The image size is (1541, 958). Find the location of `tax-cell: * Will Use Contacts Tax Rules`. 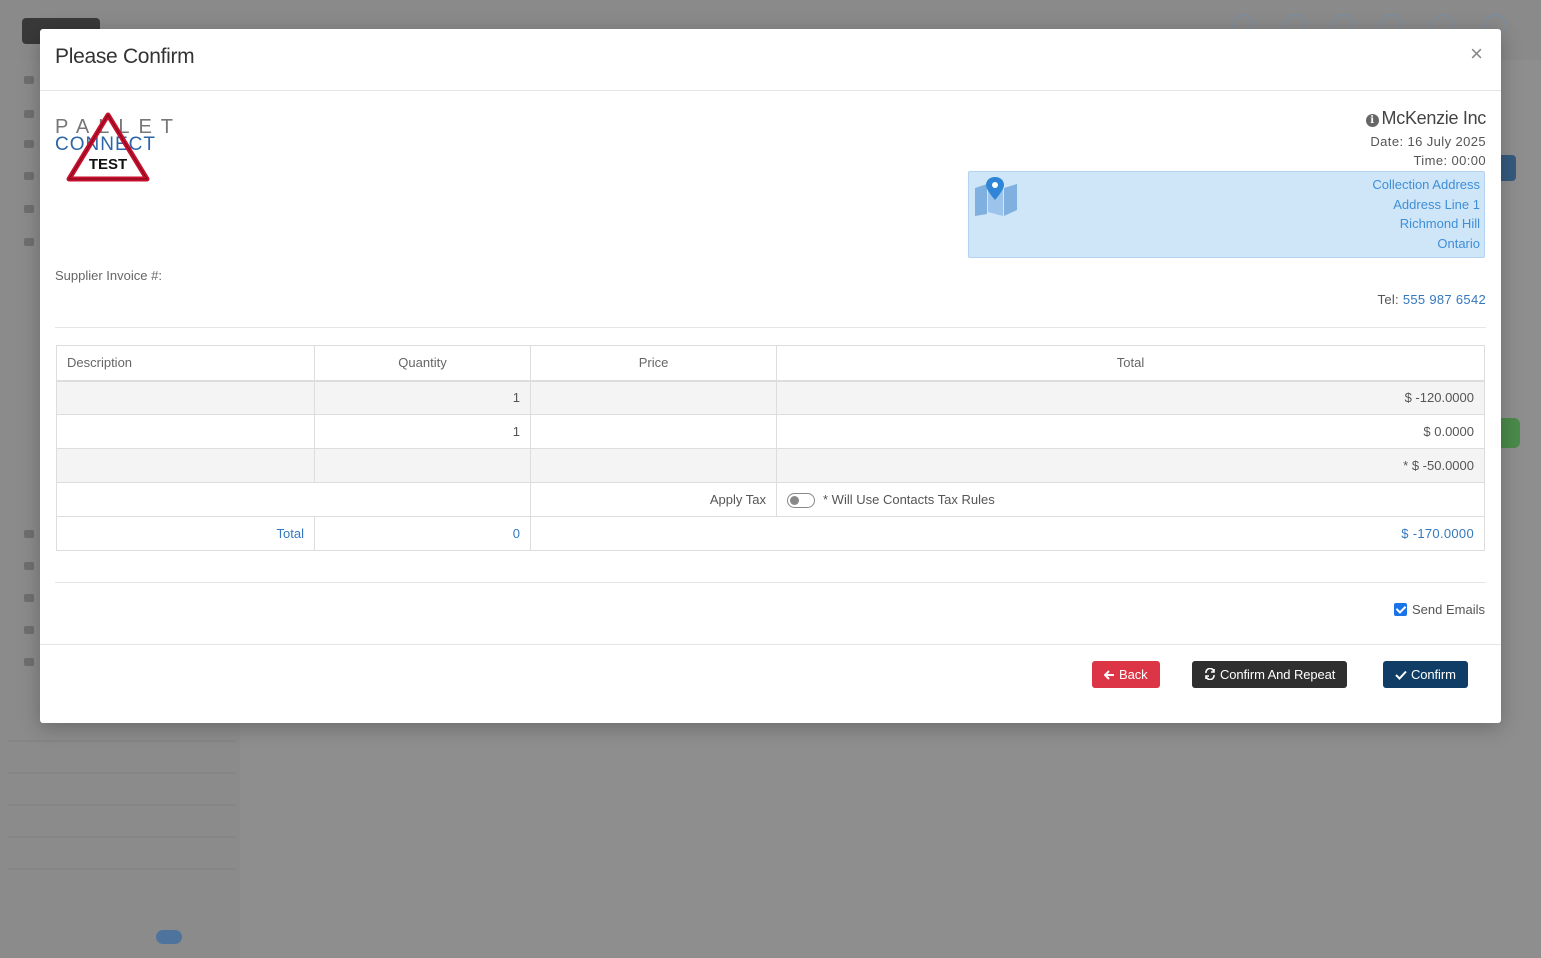

tax-cell: * Will Use Contacts Tax Rules is located at coordinates (1130, 499).